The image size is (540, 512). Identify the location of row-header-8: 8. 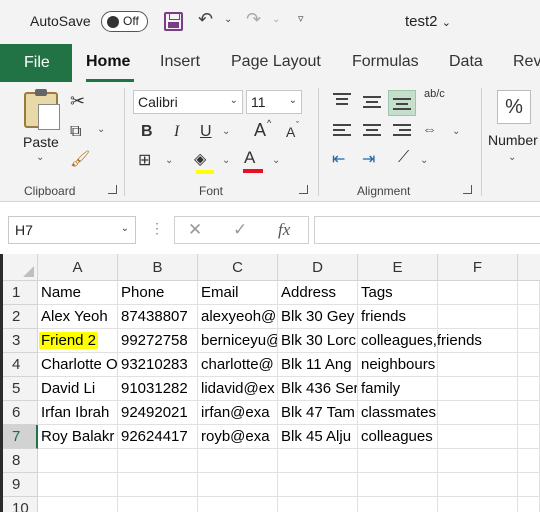
(19, 461).